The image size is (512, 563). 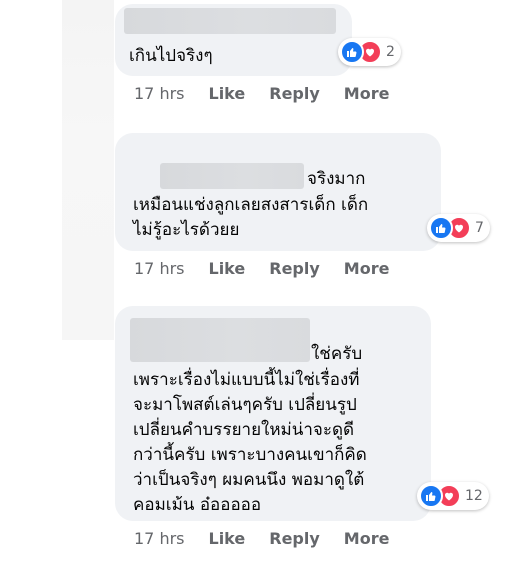 What do you see at coordinates (458, 228) in the screenshot?
I see `reaction-summary: 7` at bounding box center [458, 228].